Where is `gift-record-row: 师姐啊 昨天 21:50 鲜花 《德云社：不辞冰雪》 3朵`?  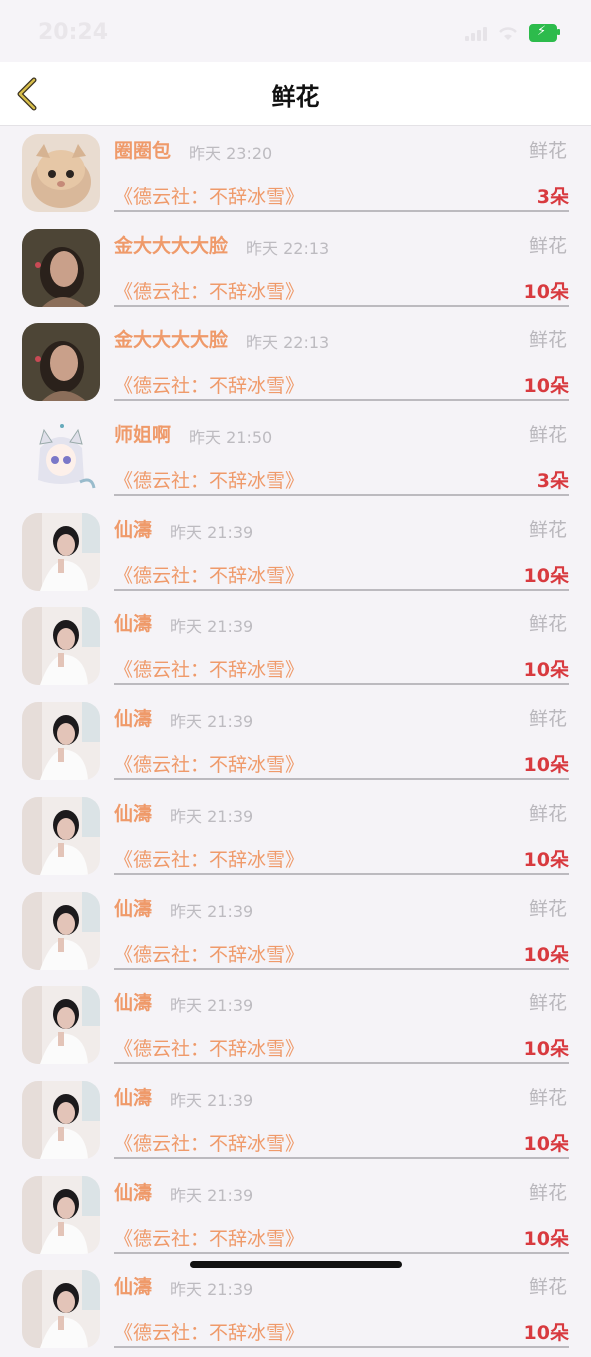 gift-record-row: 师姐啊 昨天 21:50 鲜花 《德云社：不辞冰雪》 3朵 is located at coordinates (295, 457).